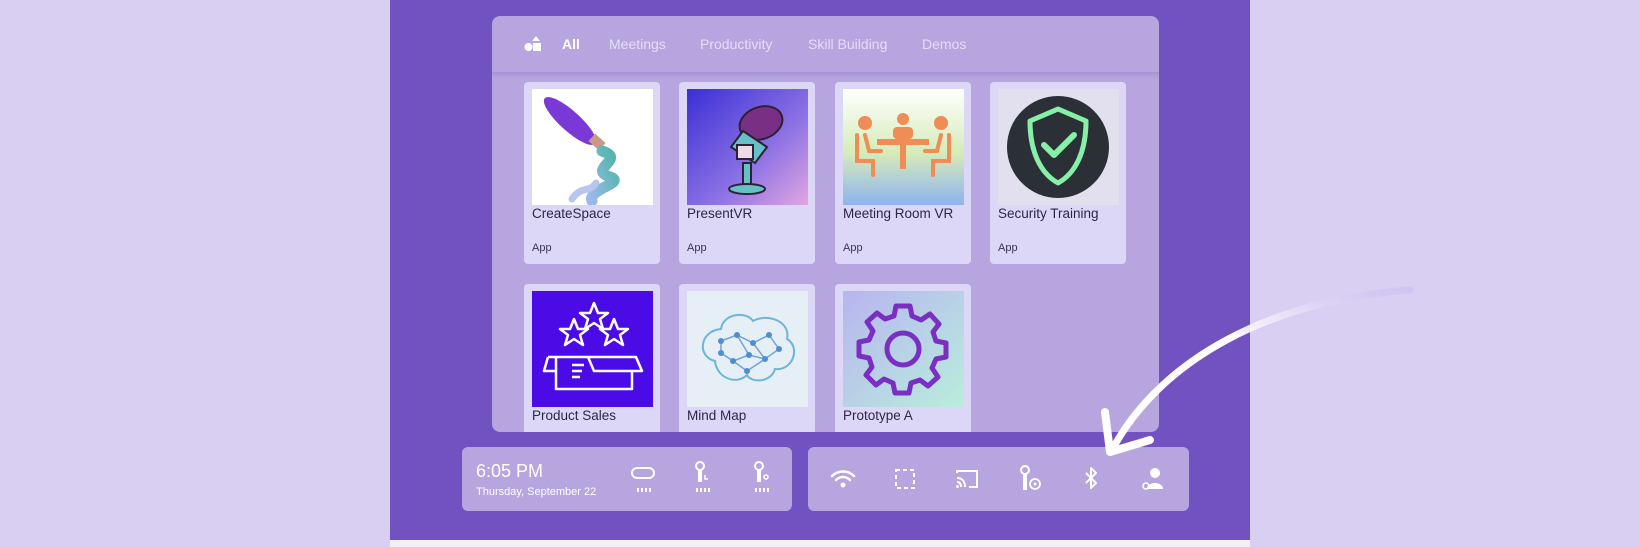  Describe the element at coordinates (761, 476) in the screenshot. I see `right-controller-icon` at that location.